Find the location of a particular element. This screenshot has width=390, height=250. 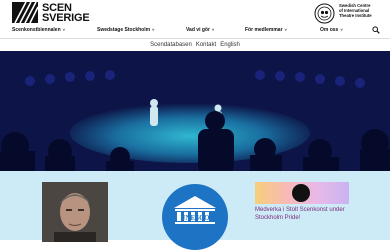

subnav-kontakt: Kontakt is located at coordinates (206, 45).